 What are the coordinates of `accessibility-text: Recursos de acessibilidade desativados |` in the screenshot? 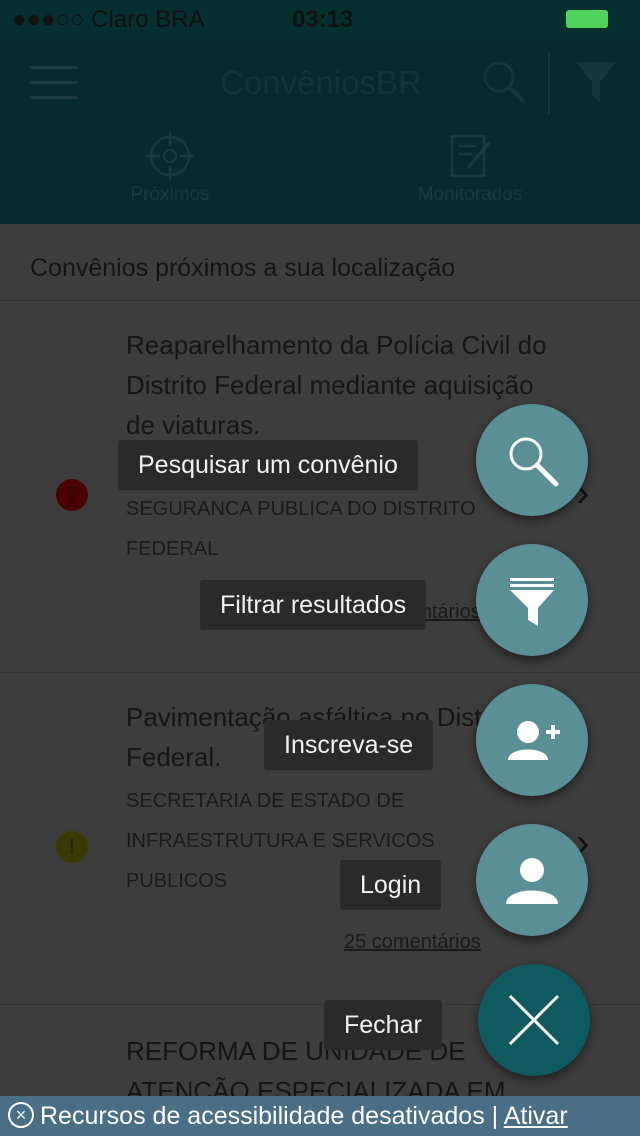 It's located at (269, 1116).